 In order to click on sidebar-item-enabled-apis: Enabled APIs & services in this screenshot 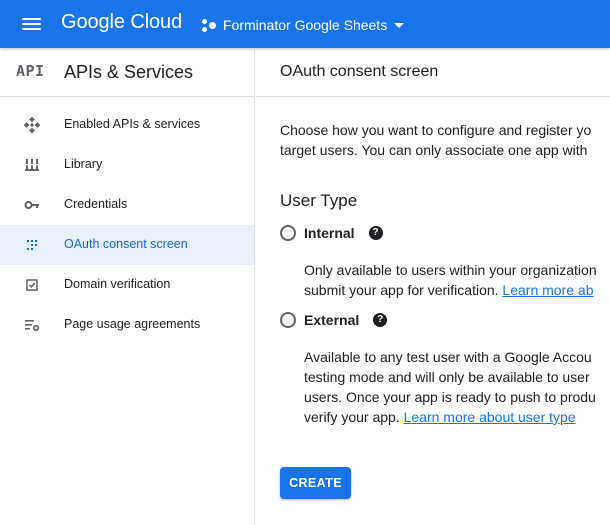, I will do `click(127, 125)`.